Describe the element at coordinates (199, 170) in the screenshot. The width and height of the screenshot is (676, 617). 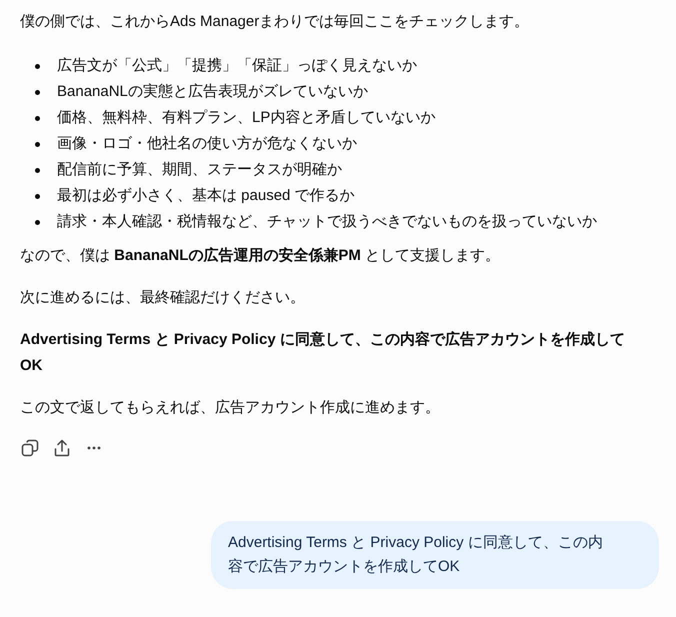
I see `checklist-item: 配信前に予算、期間、ステータスが明確か` at that location.